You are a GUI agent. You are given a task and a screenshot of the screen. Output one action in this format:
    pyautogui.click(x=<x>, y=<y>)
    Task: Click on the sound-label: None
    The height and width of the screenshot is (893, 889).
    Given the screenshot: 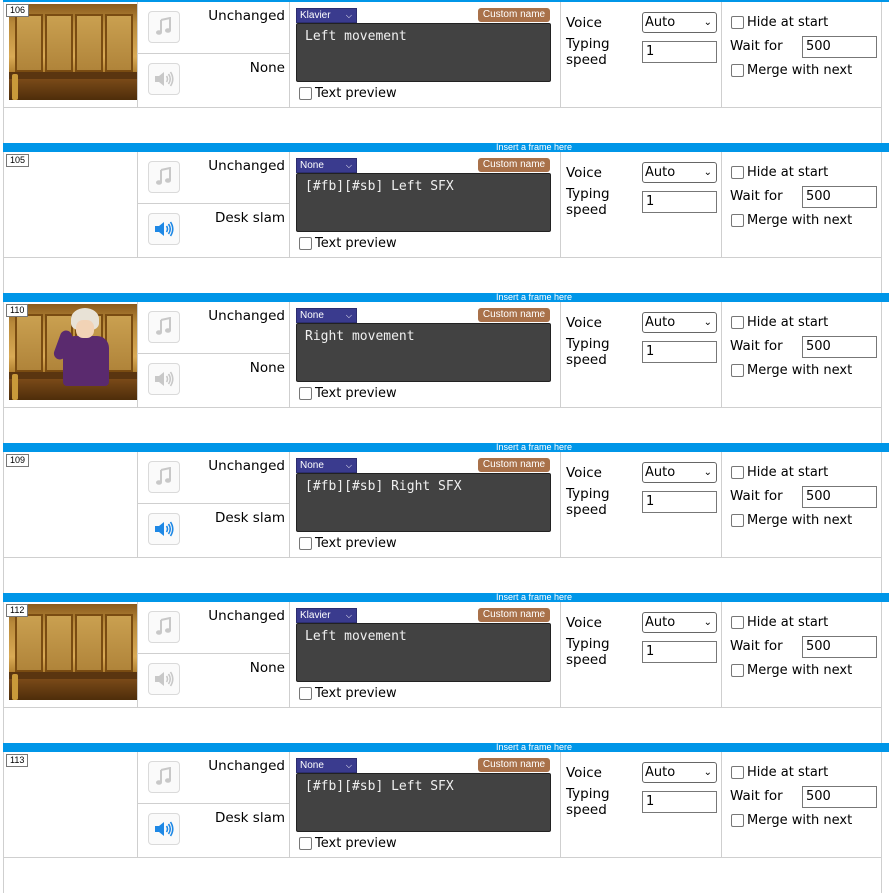 What is the action you would take?
    pyautogui.click(x=267, y=368)
    